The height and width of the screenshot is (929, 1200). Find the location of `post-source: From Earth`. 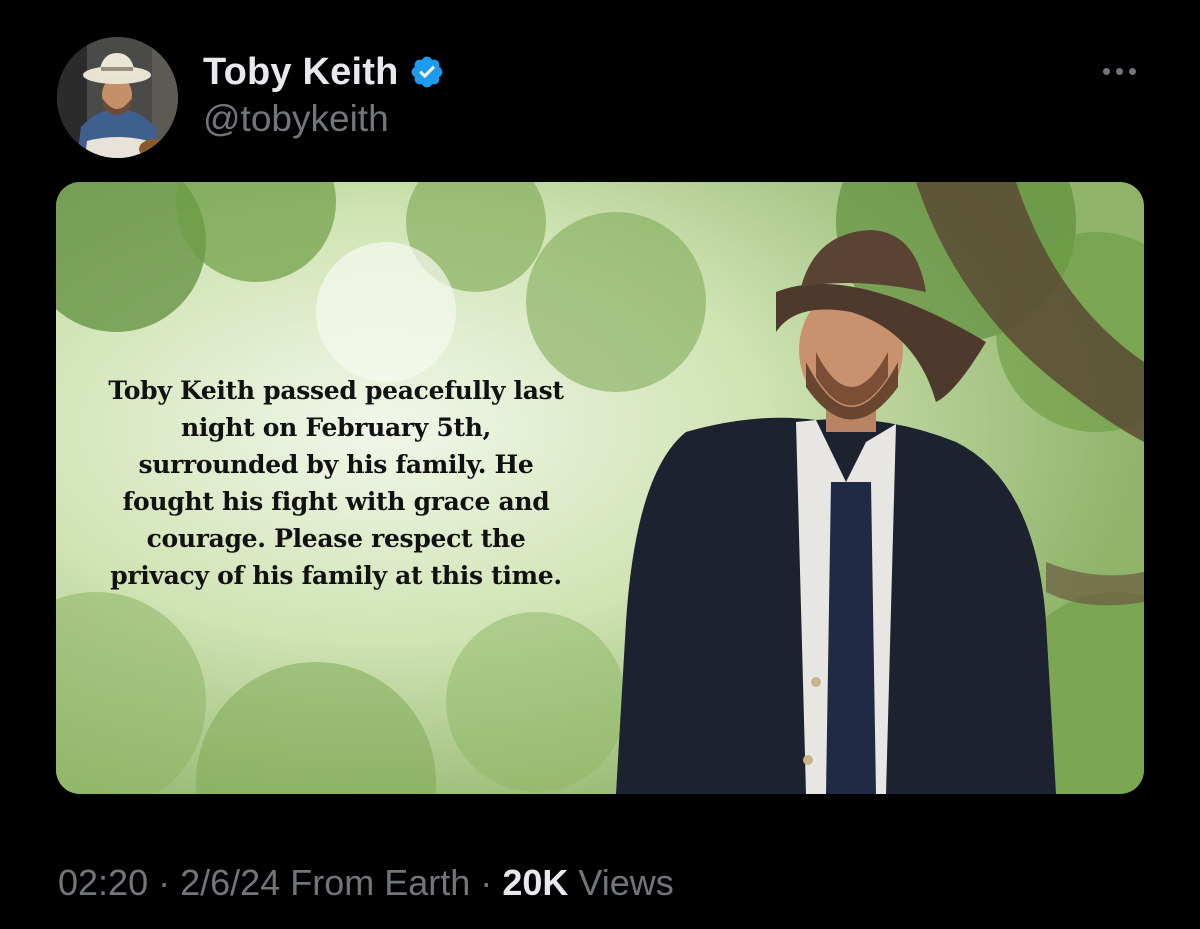

post-source: From Earth is located at coordinates (380, 882).